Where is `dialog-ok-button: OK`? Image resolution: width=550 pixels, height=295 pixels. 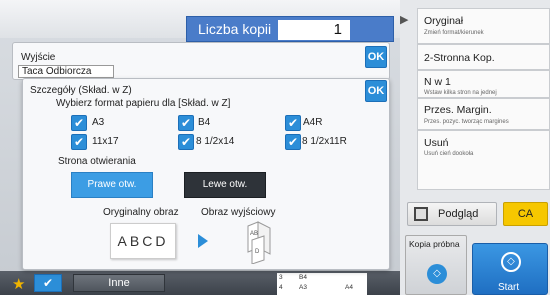
dialog-ok-button: OK is located at coordinates (376, 91).